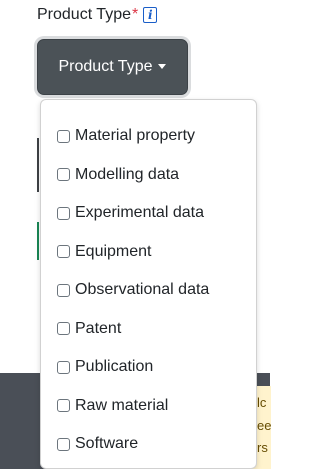 This screenshot has height=469, width=320. I want to click on menu-item-label: Equipment, so click(113, 251).